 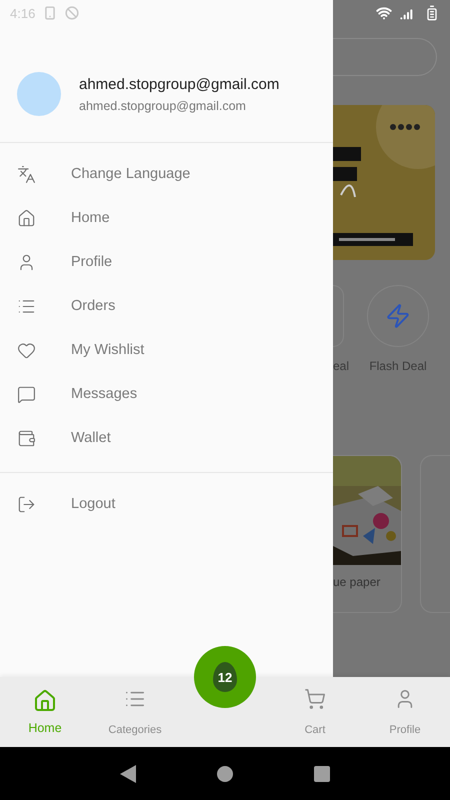 I want to click on phone-icon, so click(x=50, y=13).